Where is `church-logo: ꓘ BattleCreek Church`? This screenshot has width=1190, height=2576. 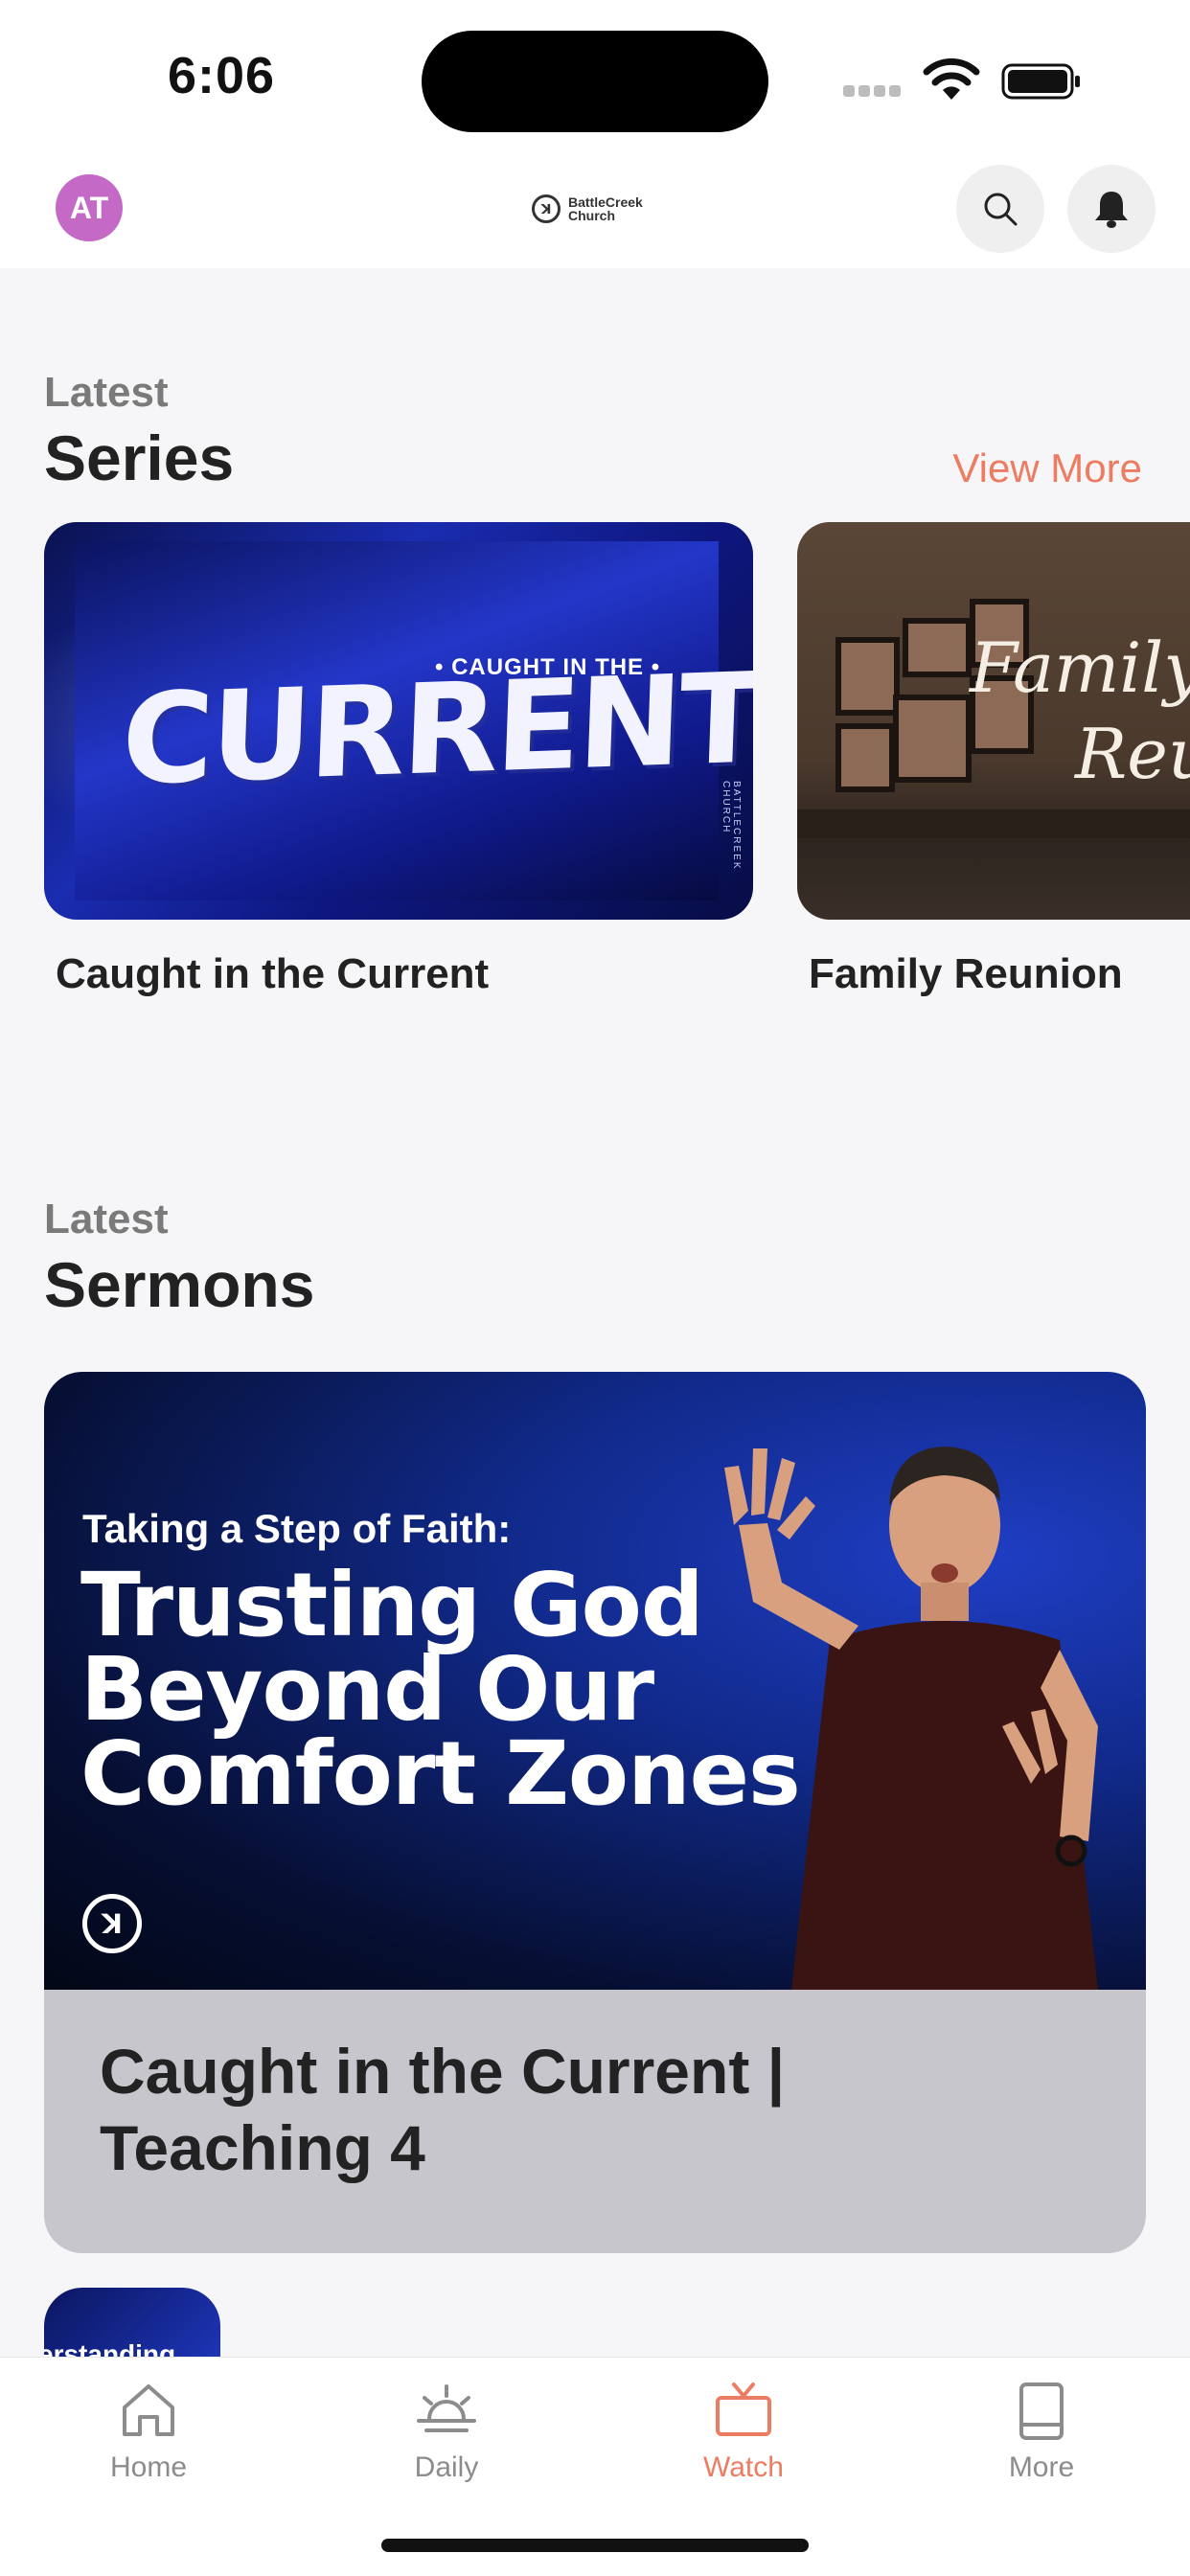 church-logo: ꓘ BattleCreek Church is located at coordinates (588, 209).